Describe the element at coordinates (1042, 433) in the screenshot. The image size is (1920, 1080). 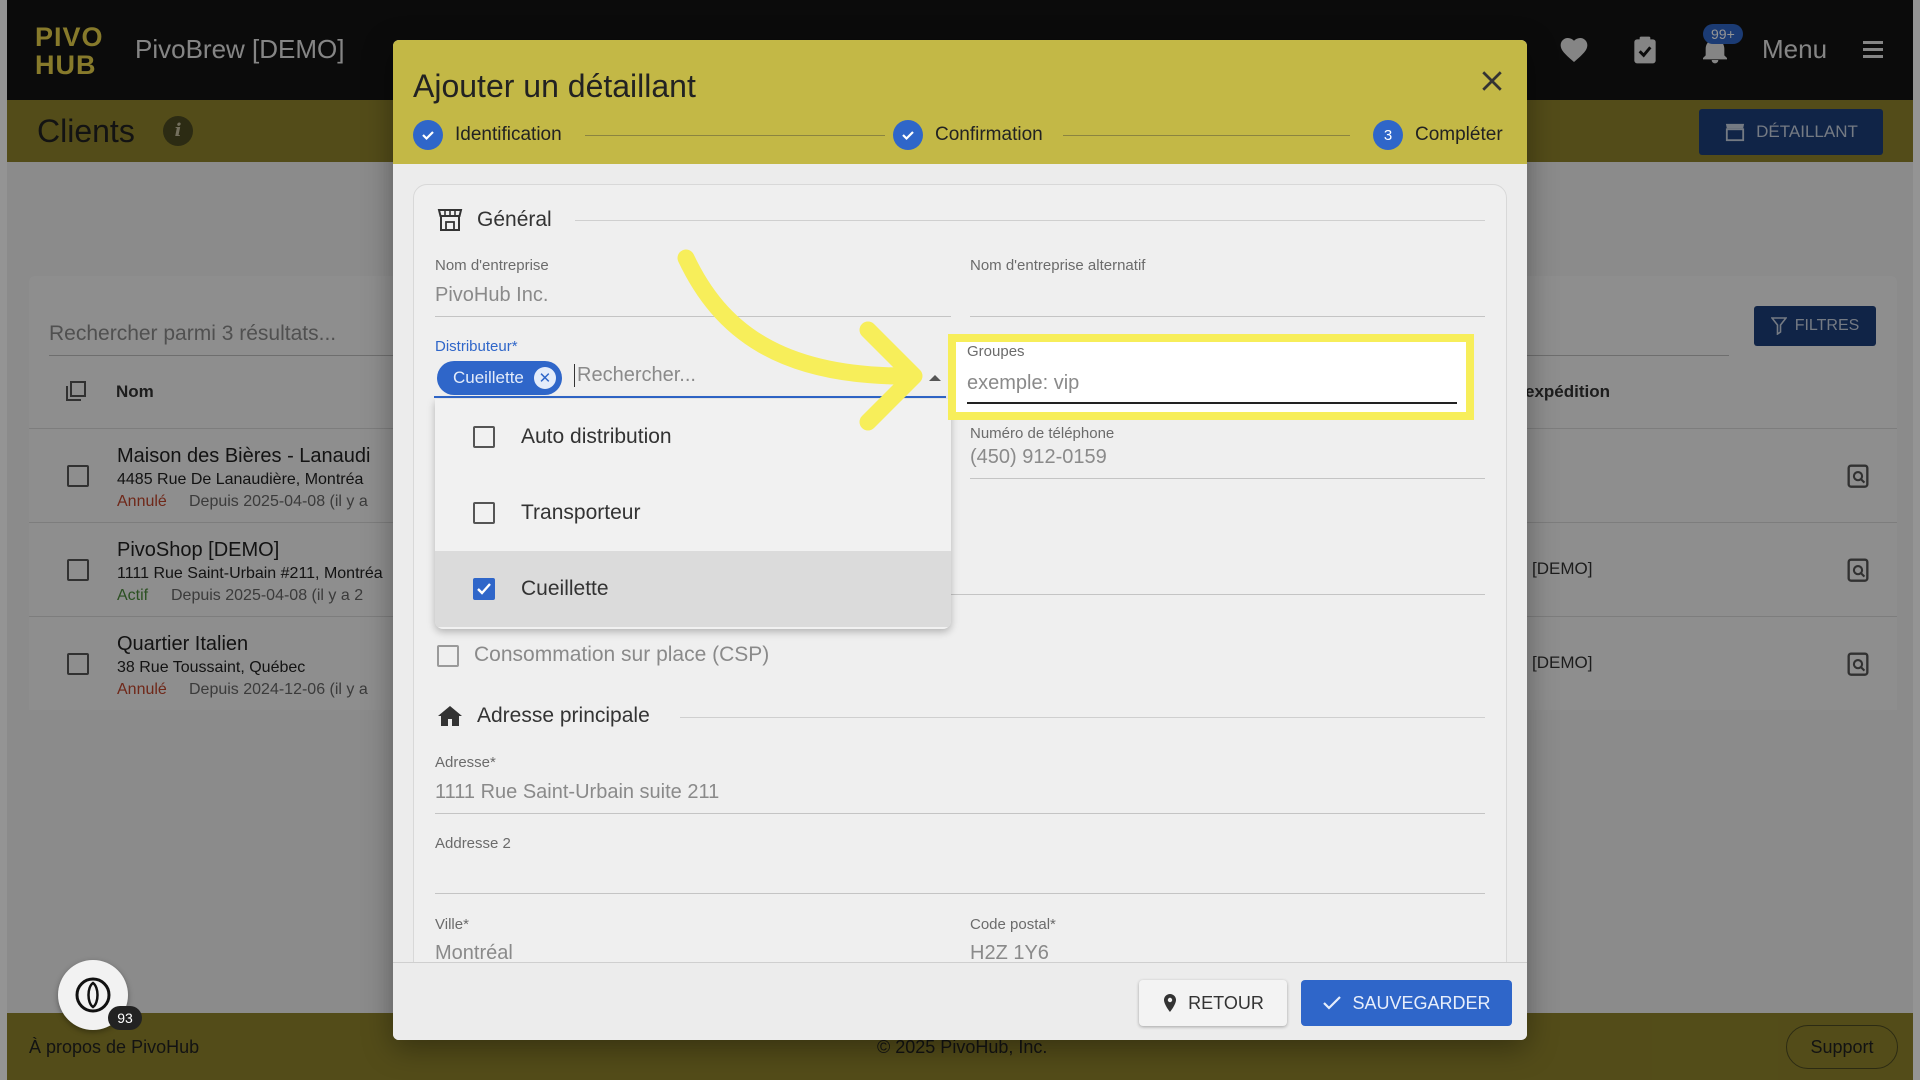
I see `phone-label: Numéro de téléphone` at that location.